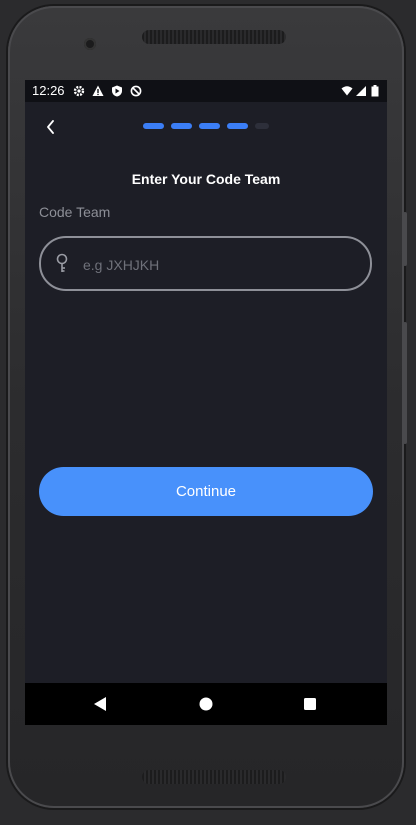 This screenshot has width=416, height=825. What do you see at coordinates (136, 91) in the screenshot?
I see `no-sync-icon` at bounding box center [136, 91].